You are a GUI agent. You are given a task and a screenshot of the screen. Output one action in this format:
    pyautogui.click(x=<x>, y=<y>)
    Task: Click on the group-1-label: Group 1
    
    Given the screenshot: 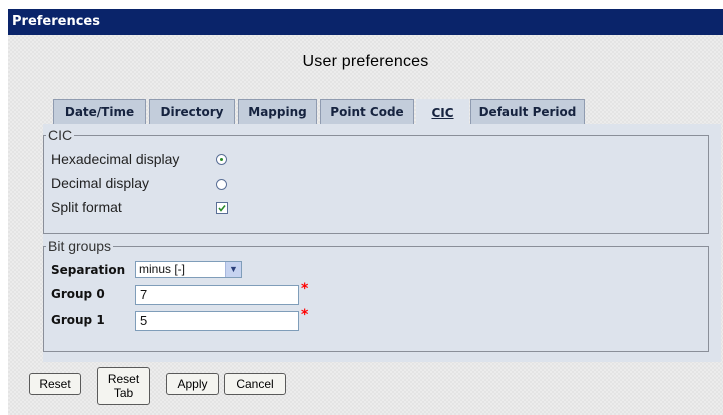 What is the action you would take?
    pyautogui.click(x=78, y=320)
    